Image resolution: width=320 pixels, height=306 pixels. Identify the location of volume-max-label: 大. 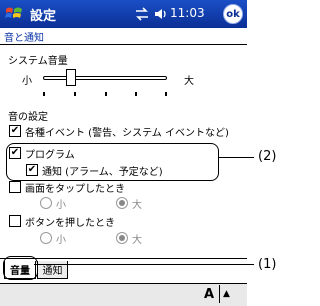
(189, 81).